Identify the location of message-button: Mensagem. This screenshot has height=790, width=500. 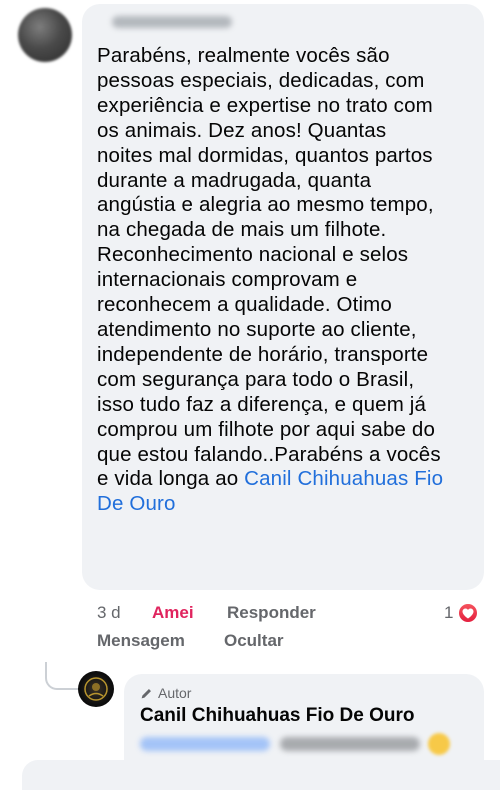
(141, 641).